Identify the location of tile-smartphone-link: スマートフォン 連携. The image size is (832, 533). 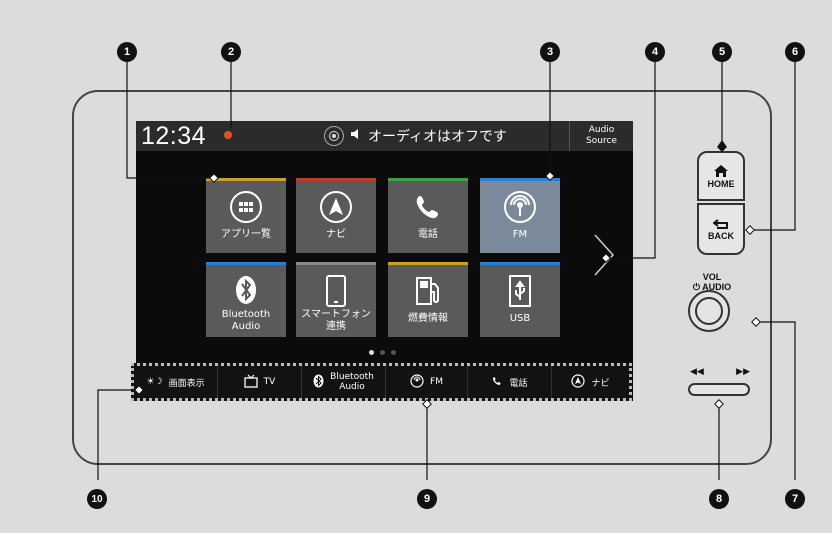
(336, 299).